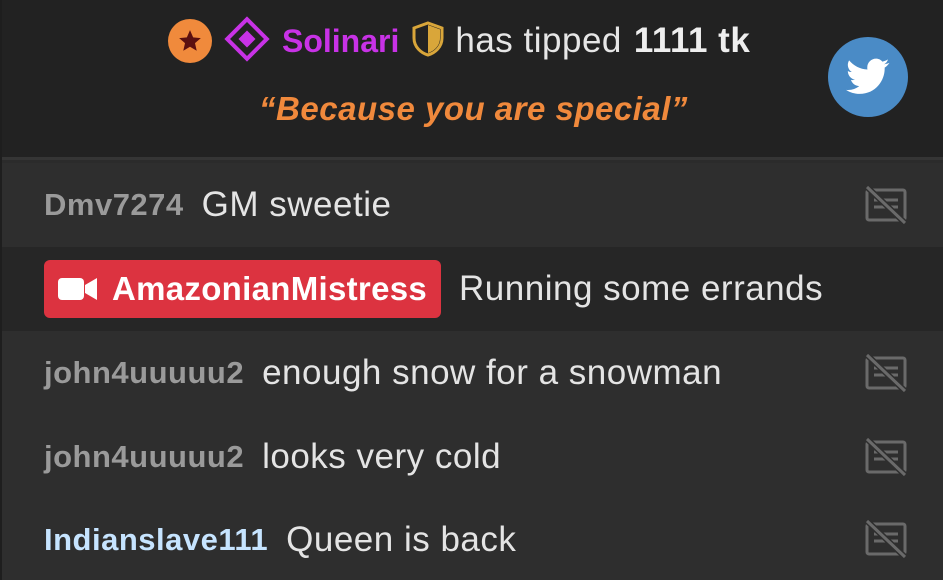 This screenshot has width=943, height=580. What do you see at coordinates (692, 40) in the screenshot?
I see `tip-amount: 1111 tk` at bounding box center [692, 40].